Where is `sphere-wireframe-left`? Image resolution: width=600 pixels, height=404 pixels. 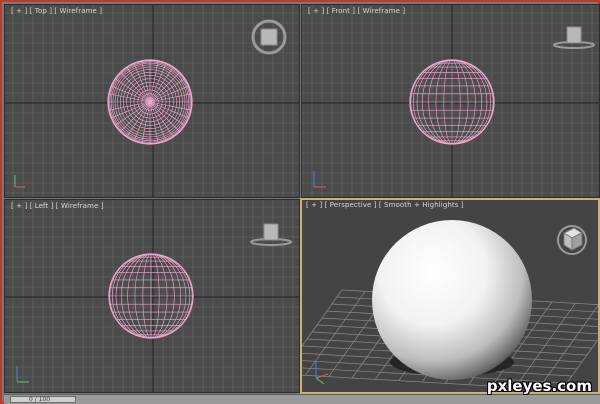
sphere-wireframe-left is located at coordinates (151, 296).